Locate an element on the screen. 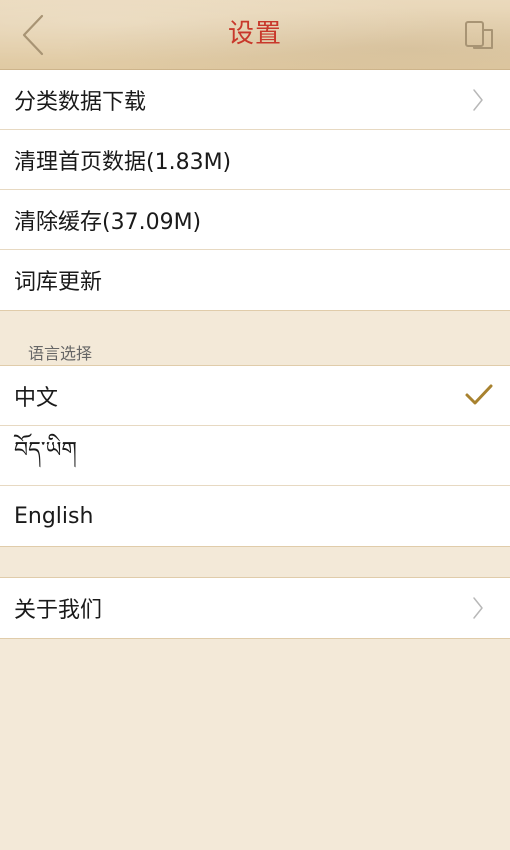 This screenshot has width=510, height=850. item-label: 中文 is located at coordinates (36, 398).